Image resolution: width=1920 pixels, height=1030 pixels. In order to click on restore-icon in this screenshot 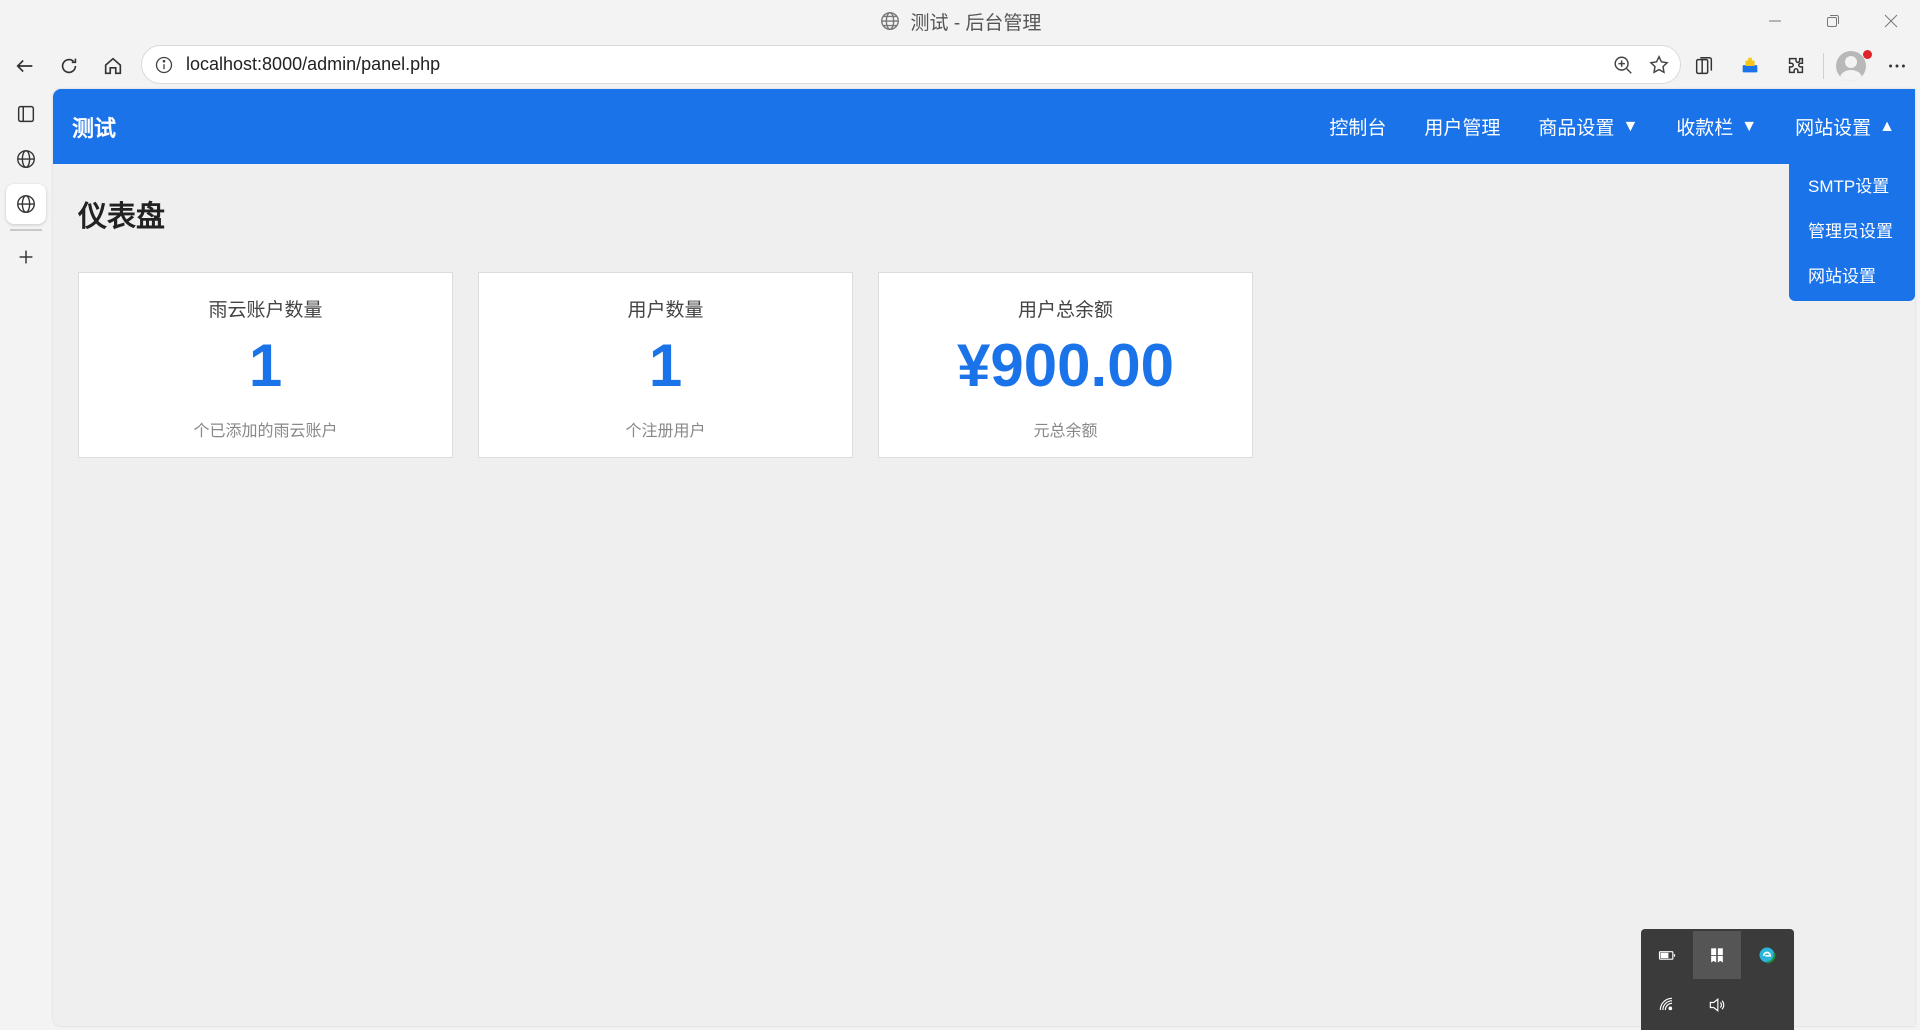, I will do `click(1833, 21)`.